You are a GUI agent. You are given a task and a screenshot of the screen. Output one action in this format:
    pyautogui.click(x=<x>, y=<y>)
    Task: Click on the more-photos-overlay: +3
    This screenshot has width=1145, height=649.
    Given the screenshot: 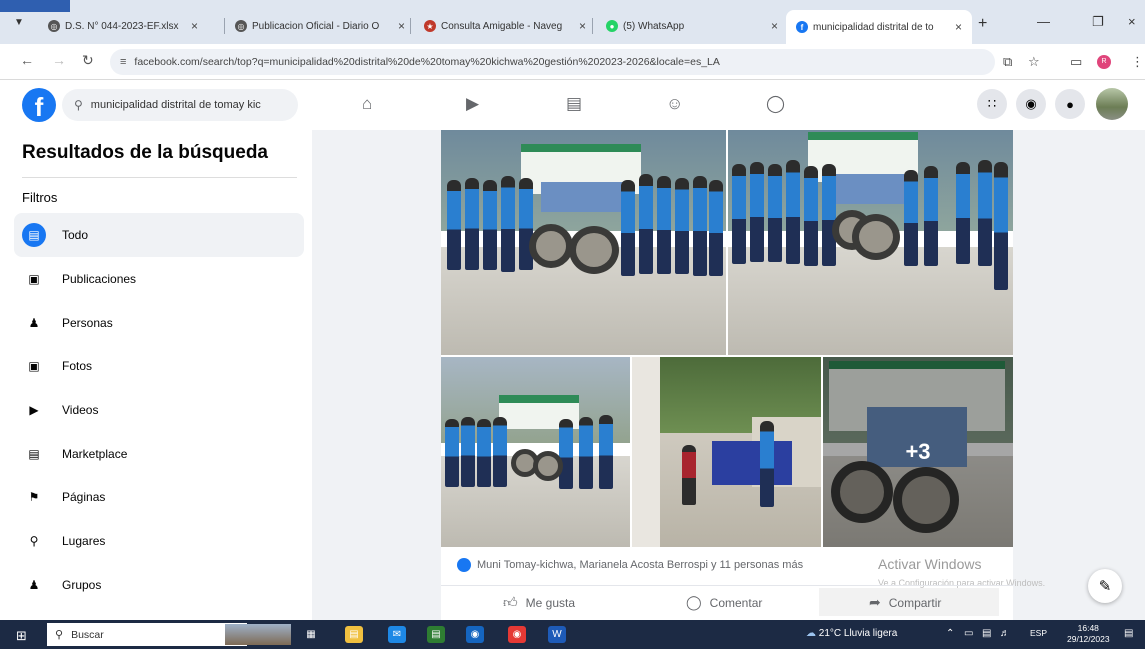 What is the action you would take?
    pyautogui.click(x=918, y=452)
    